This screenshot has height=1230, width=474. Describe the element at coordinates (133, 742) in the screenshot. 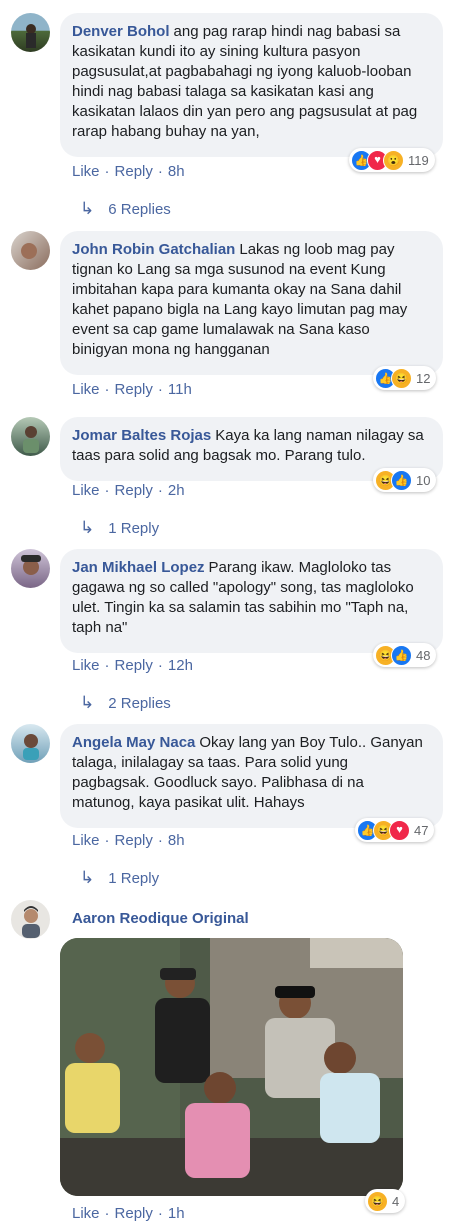

I see `author-name: Angela May Naca` at that location.